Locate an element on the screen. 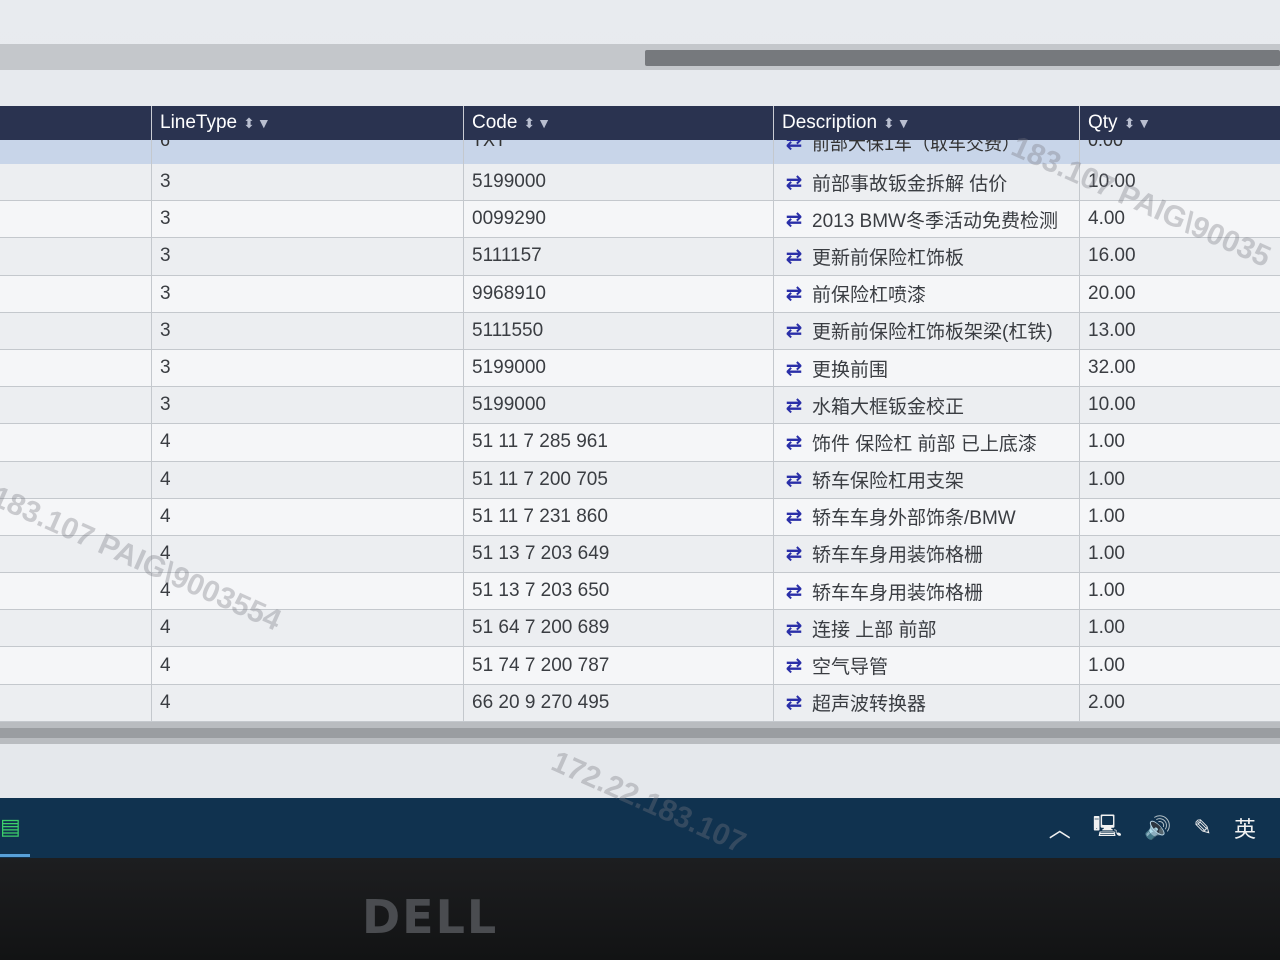  table-row: 4 51 74 7 200 787 ⇄ 空气导管 1.00 is located at coordinates (640, 666).